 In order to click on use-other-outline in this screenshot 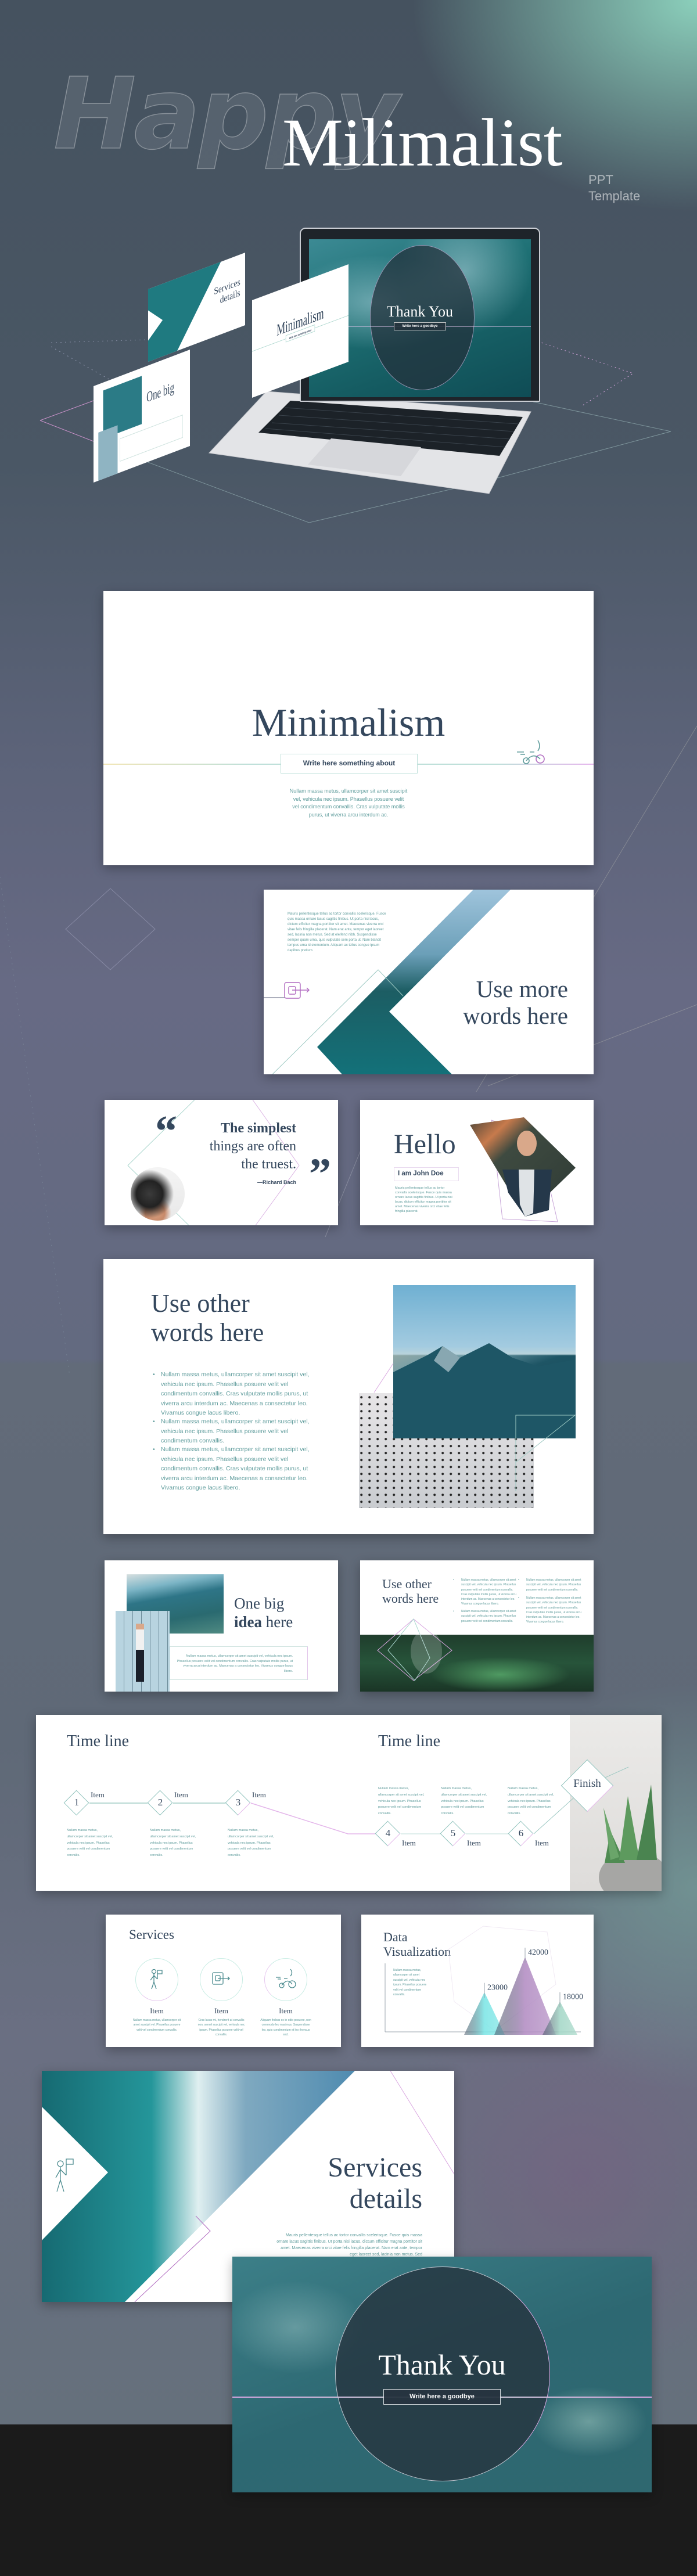, I will do `click(474, 1427)`.